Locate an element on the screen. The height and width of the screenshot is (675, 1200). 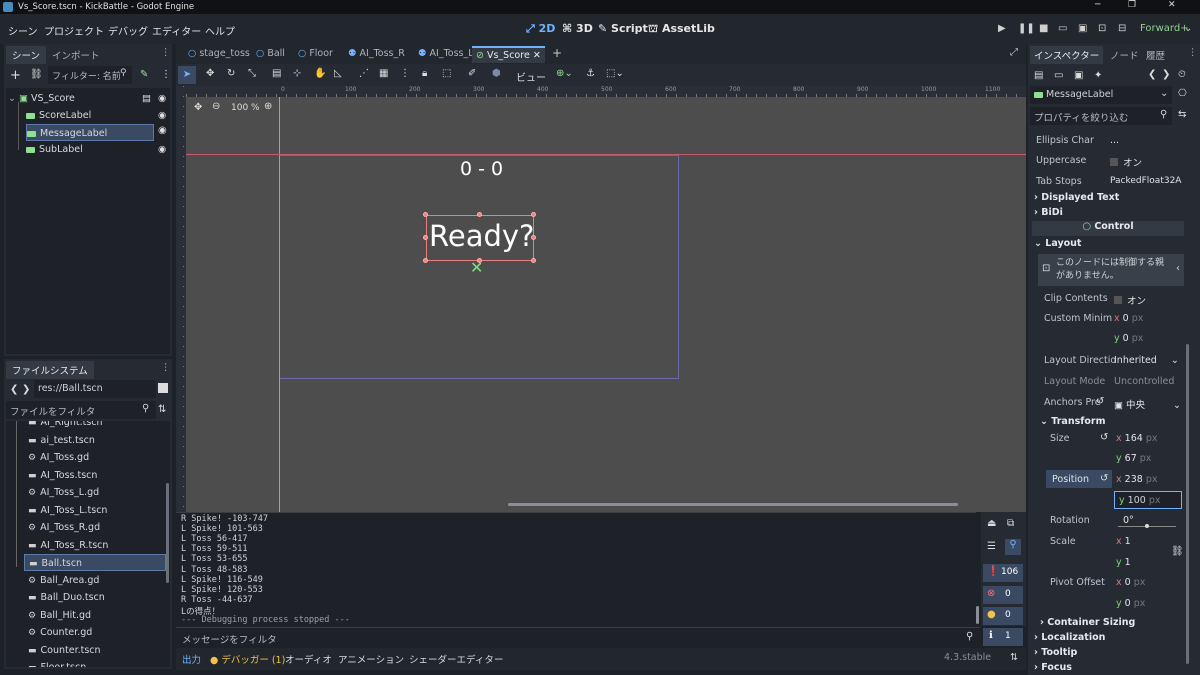
rotation-field: 0° is located at coordinates (1128, 520).